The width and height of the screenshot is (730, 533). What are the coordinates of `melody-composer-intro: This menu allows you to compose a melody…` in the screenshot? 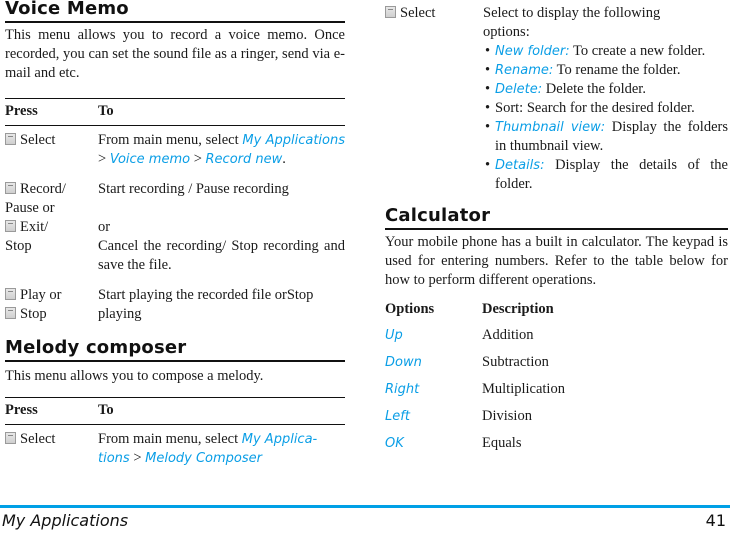 It's located at (134, 376).